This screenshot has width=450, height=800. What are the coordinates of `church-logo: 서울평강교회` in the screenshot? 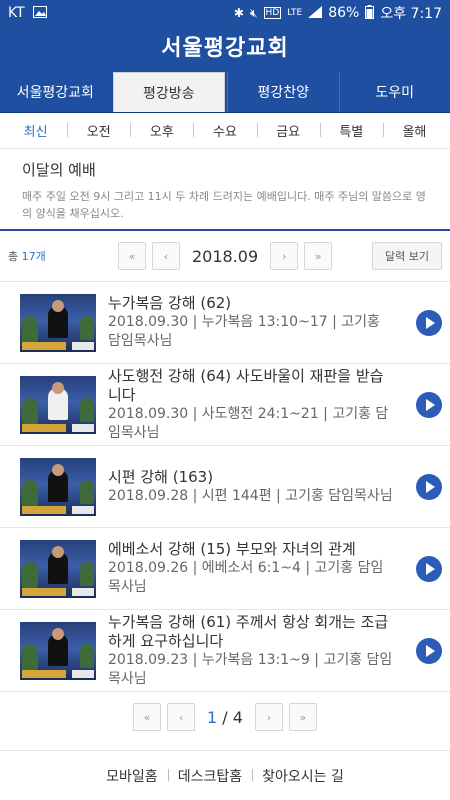 It's located at (224, 46).